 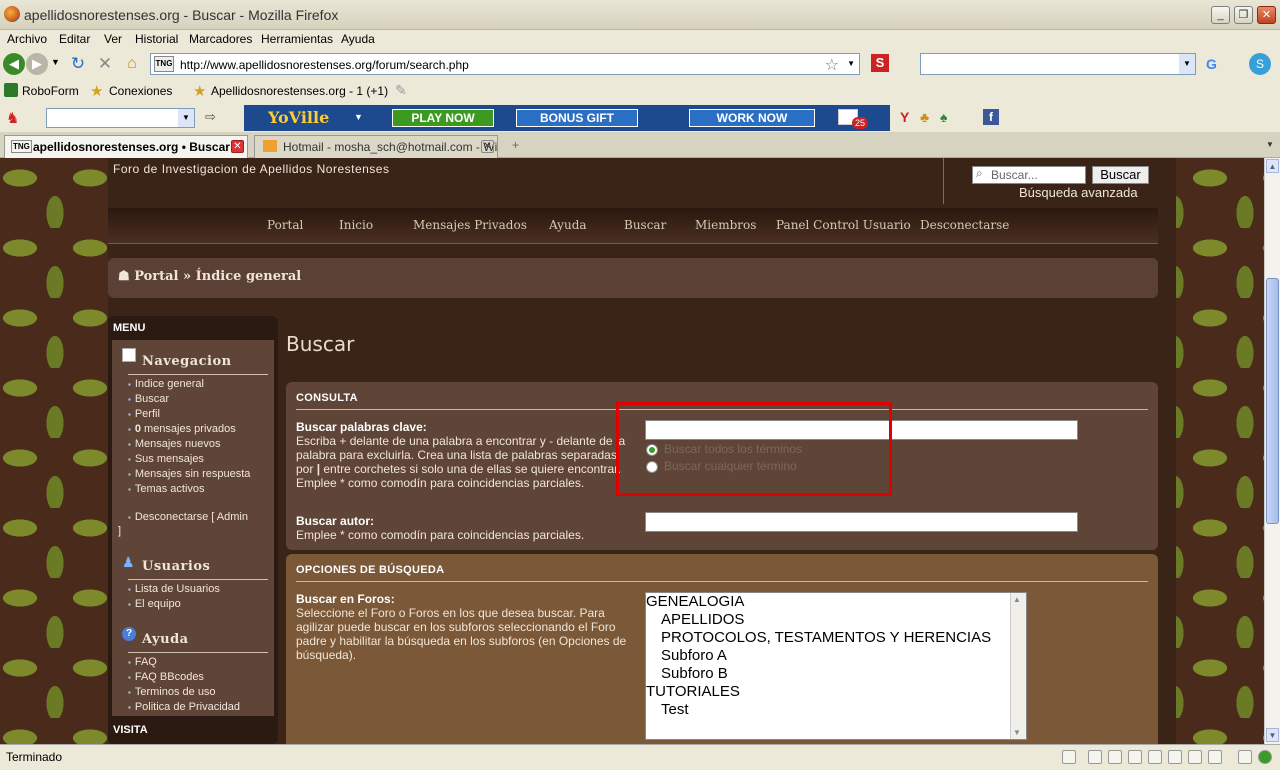 What do you see at coordinates (148, 399) in the screenshot?
I see `sidebar-item-buscar: Buscar` at bounding box center [148, 399].